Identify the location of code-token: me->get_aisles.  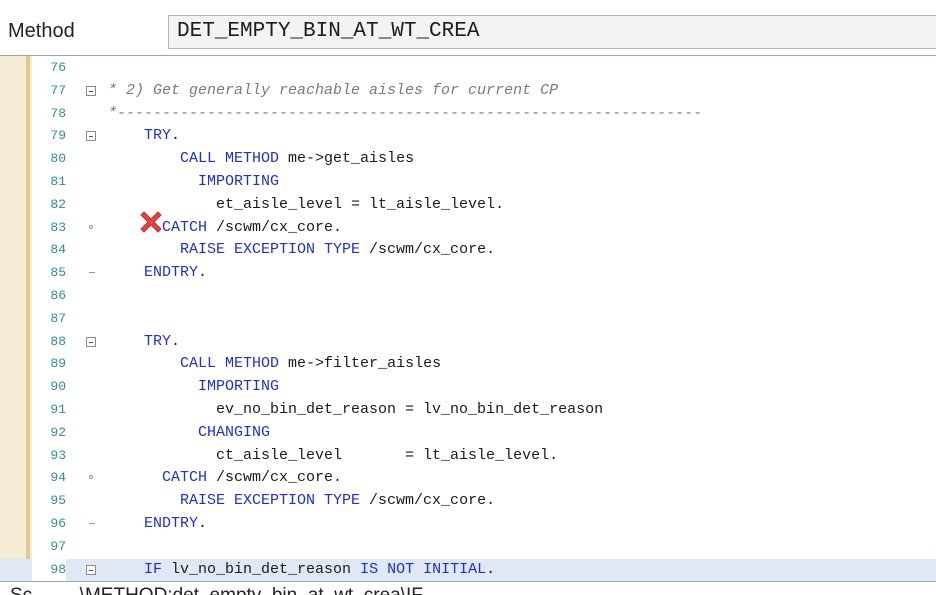
(347, 159).